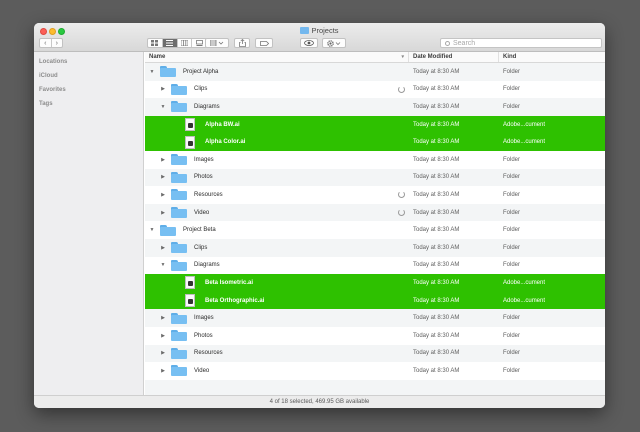 Image resolution: width=640 pixels, height=432 pixels. What do you see at coordinates (199, 230) in the screenshot?
I see `item-name: Project Beta` at bounding box center [199, 230].